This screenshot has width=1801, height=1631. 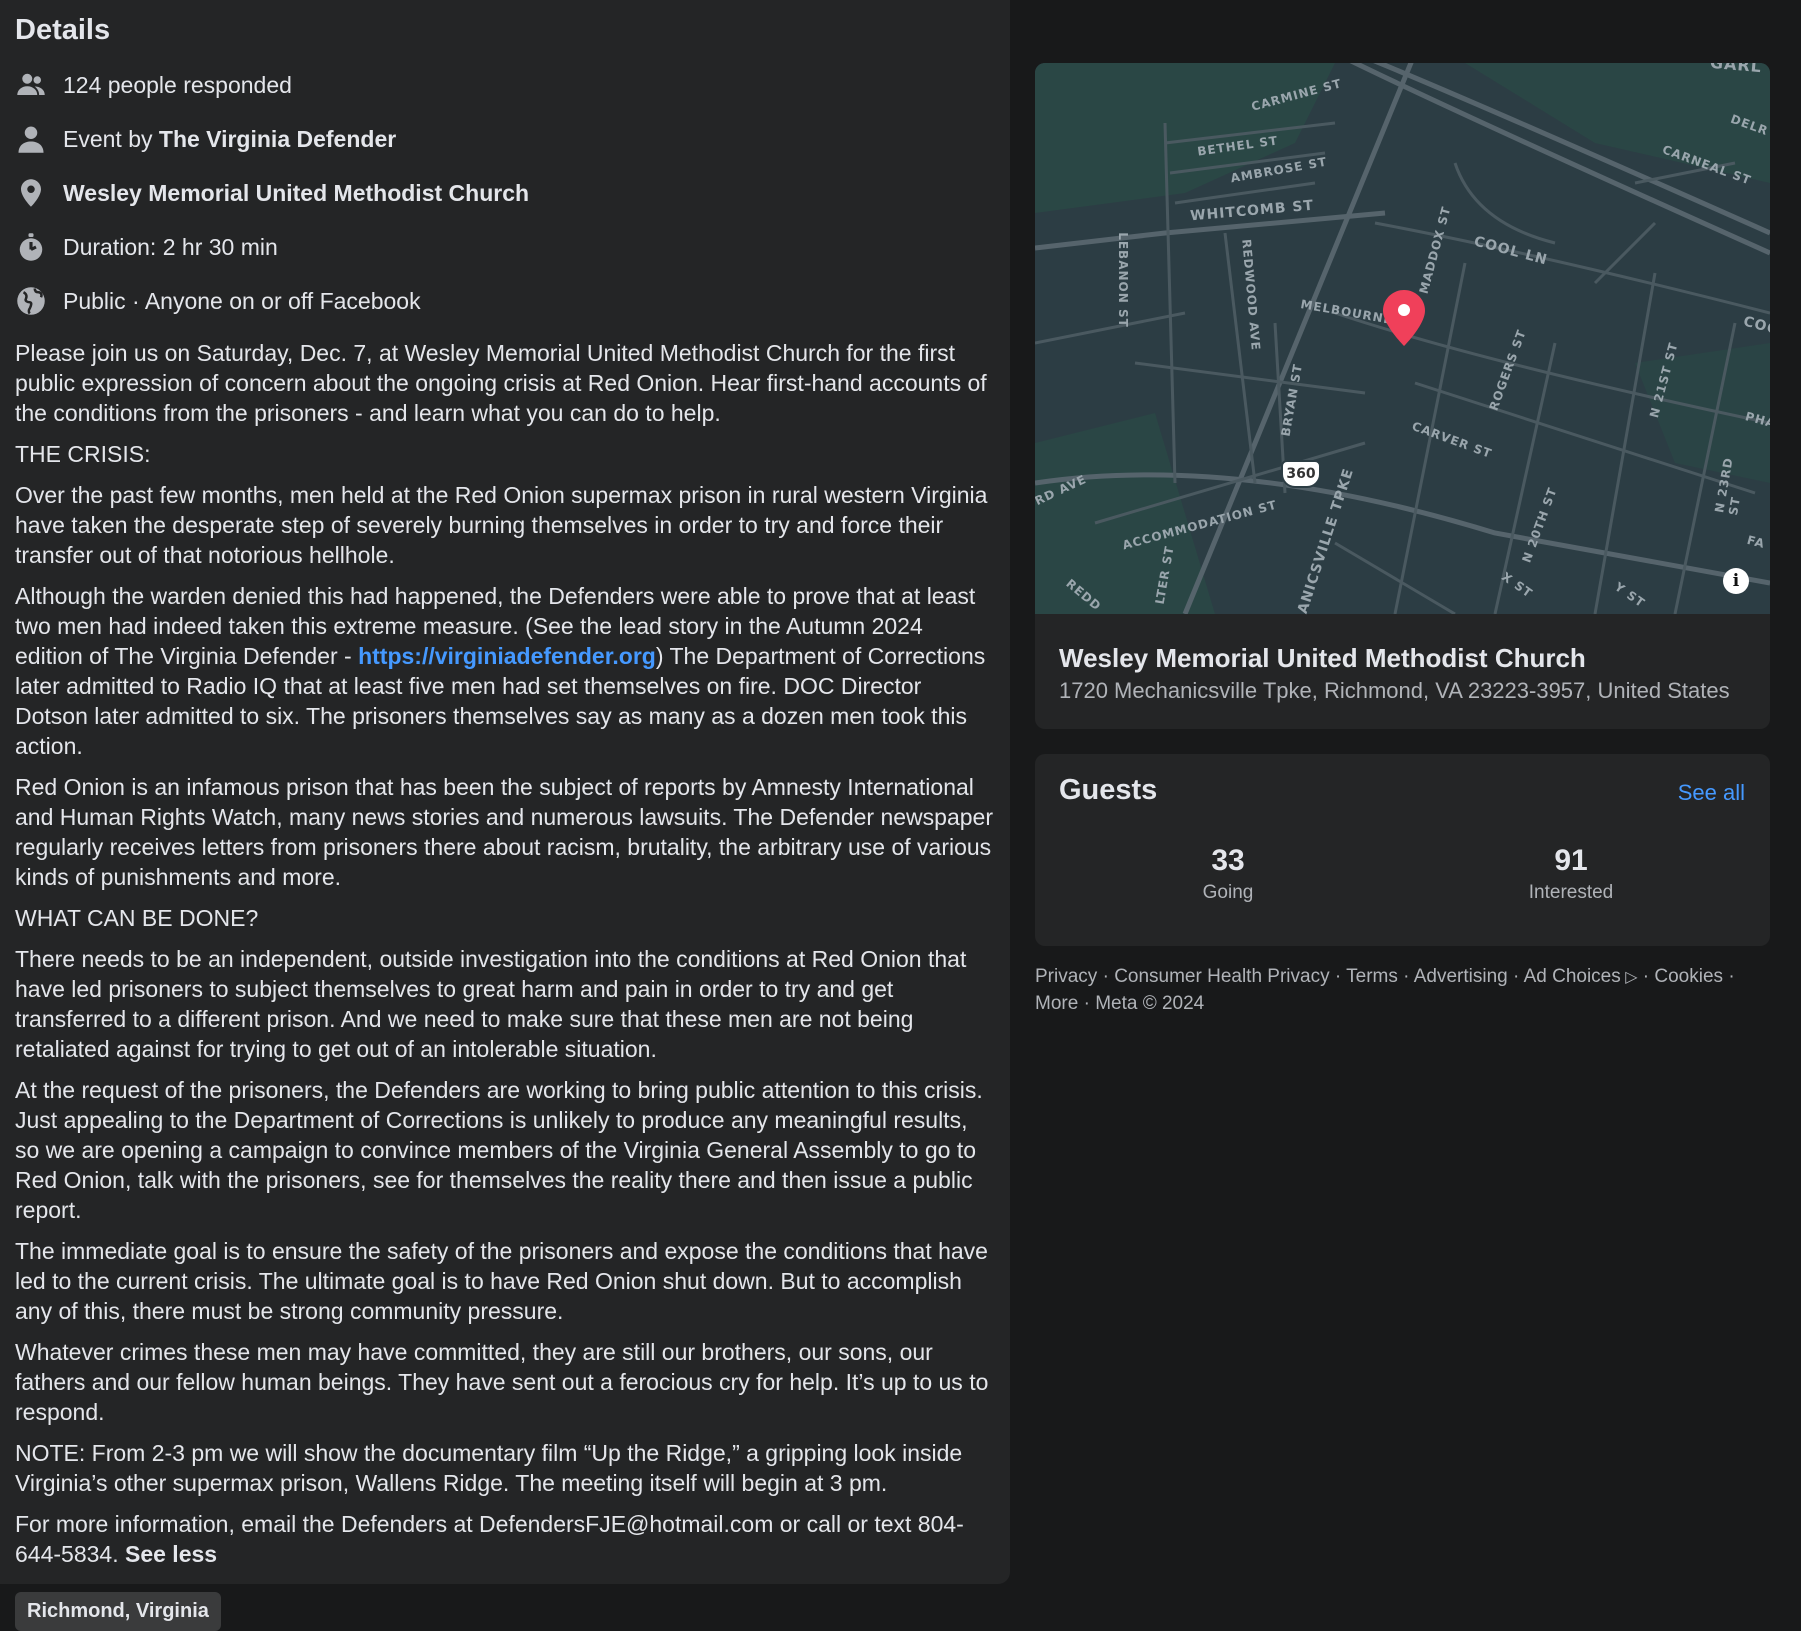 I want to click on going-stat: 33 Going, so click(x=1228, y=874).